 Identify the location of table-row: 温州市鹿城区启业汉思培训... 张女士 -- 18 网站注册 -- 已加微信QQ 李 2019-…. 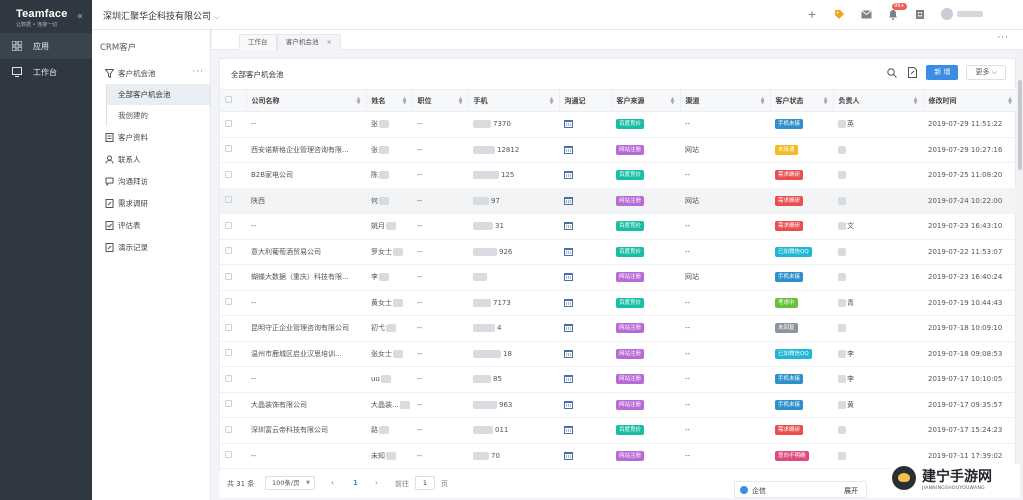
(618, 354).